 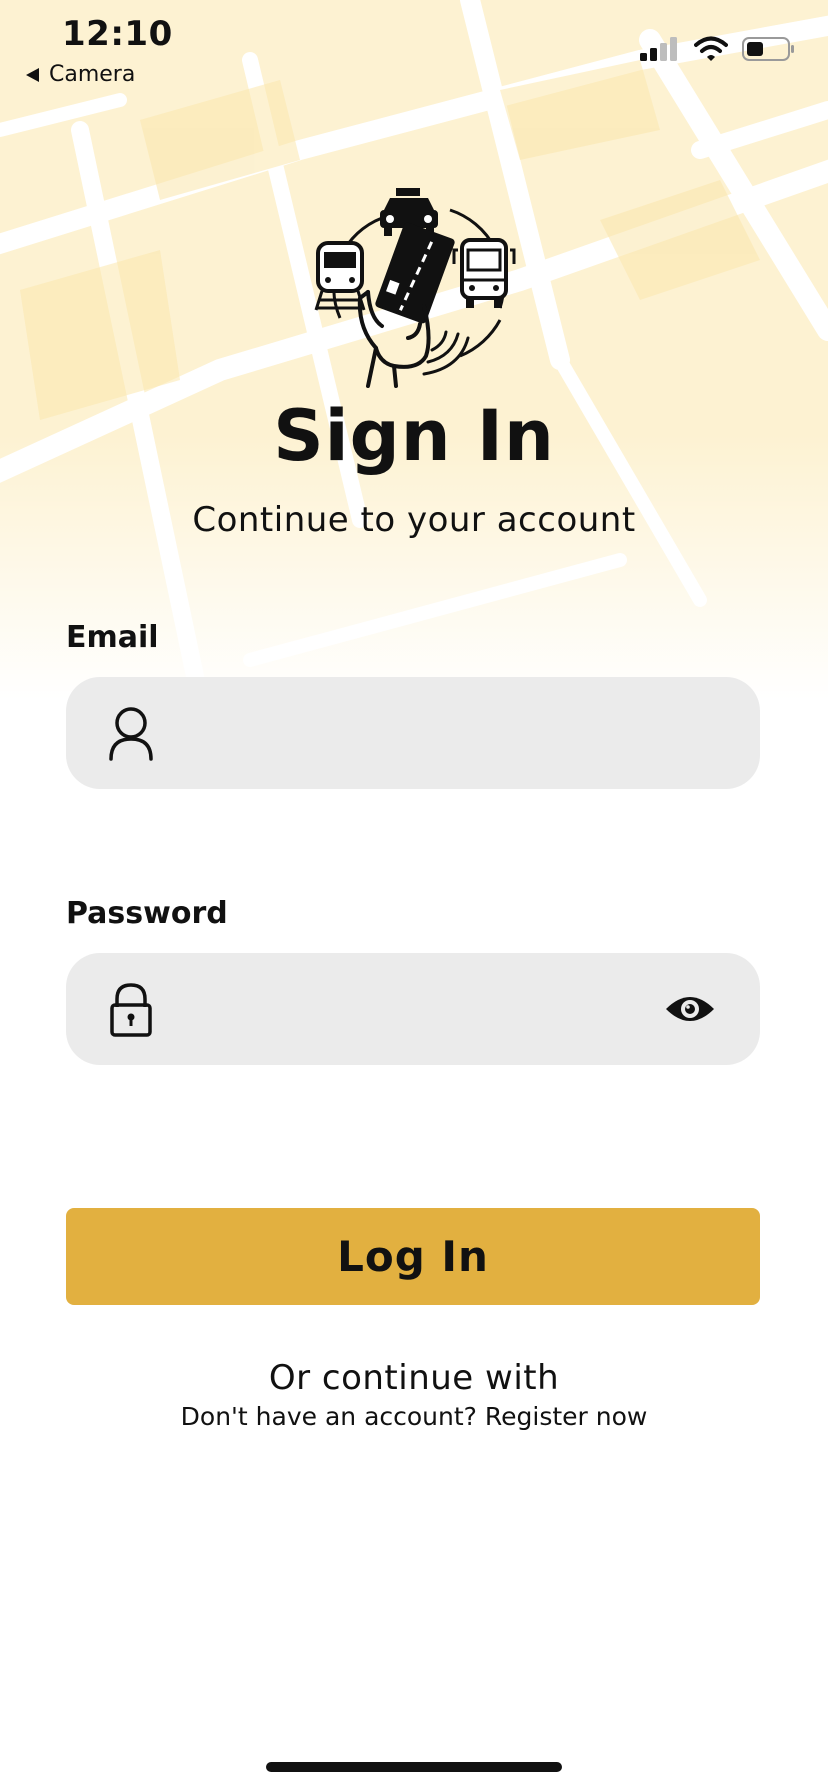 I want to click on password-field, so click(x=413, y=1009).